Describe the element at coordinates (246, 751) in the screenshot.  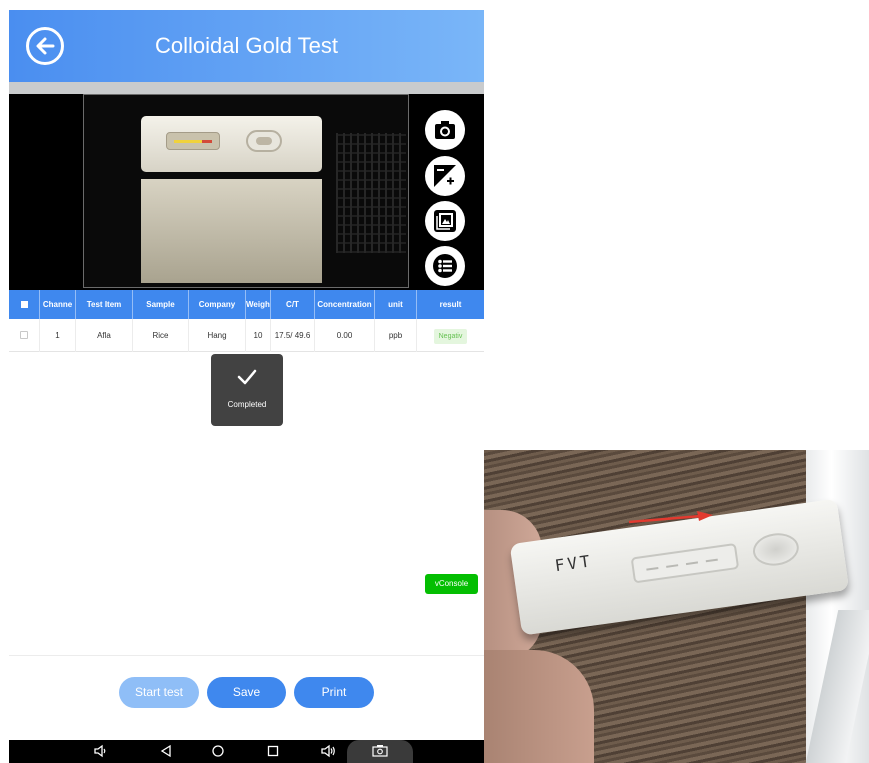
I see `system-nav-bar` at that location.